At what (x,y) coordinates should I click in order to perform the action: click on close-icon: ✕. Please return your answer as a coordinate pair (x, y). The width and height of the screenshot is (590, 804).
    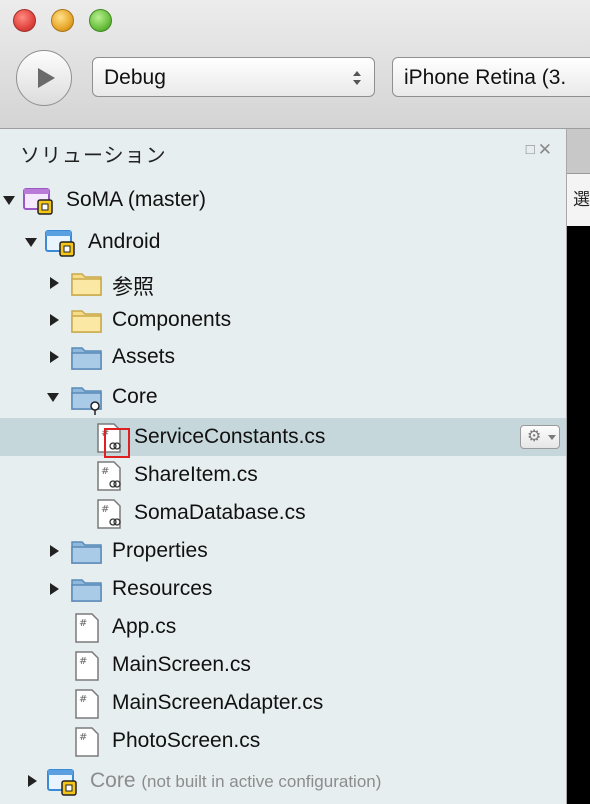
    Looking at the image, I should click on (545, 149).